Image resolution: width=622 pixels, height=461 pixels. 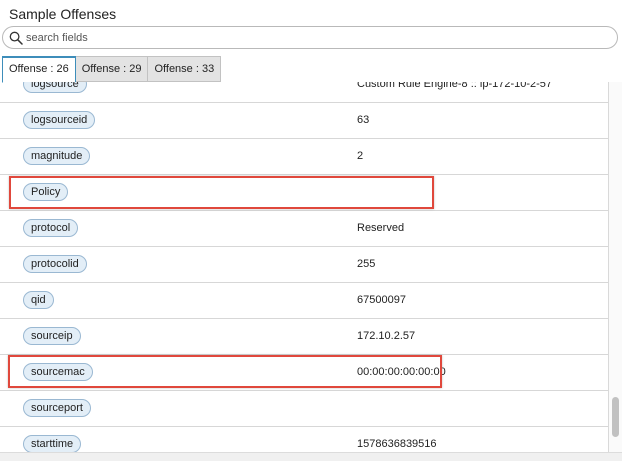 What do you see at coordinates (185, 69) in the screenshot?
I see `tab-offense-33: Offense : 33` at bounding box center [185, 69].